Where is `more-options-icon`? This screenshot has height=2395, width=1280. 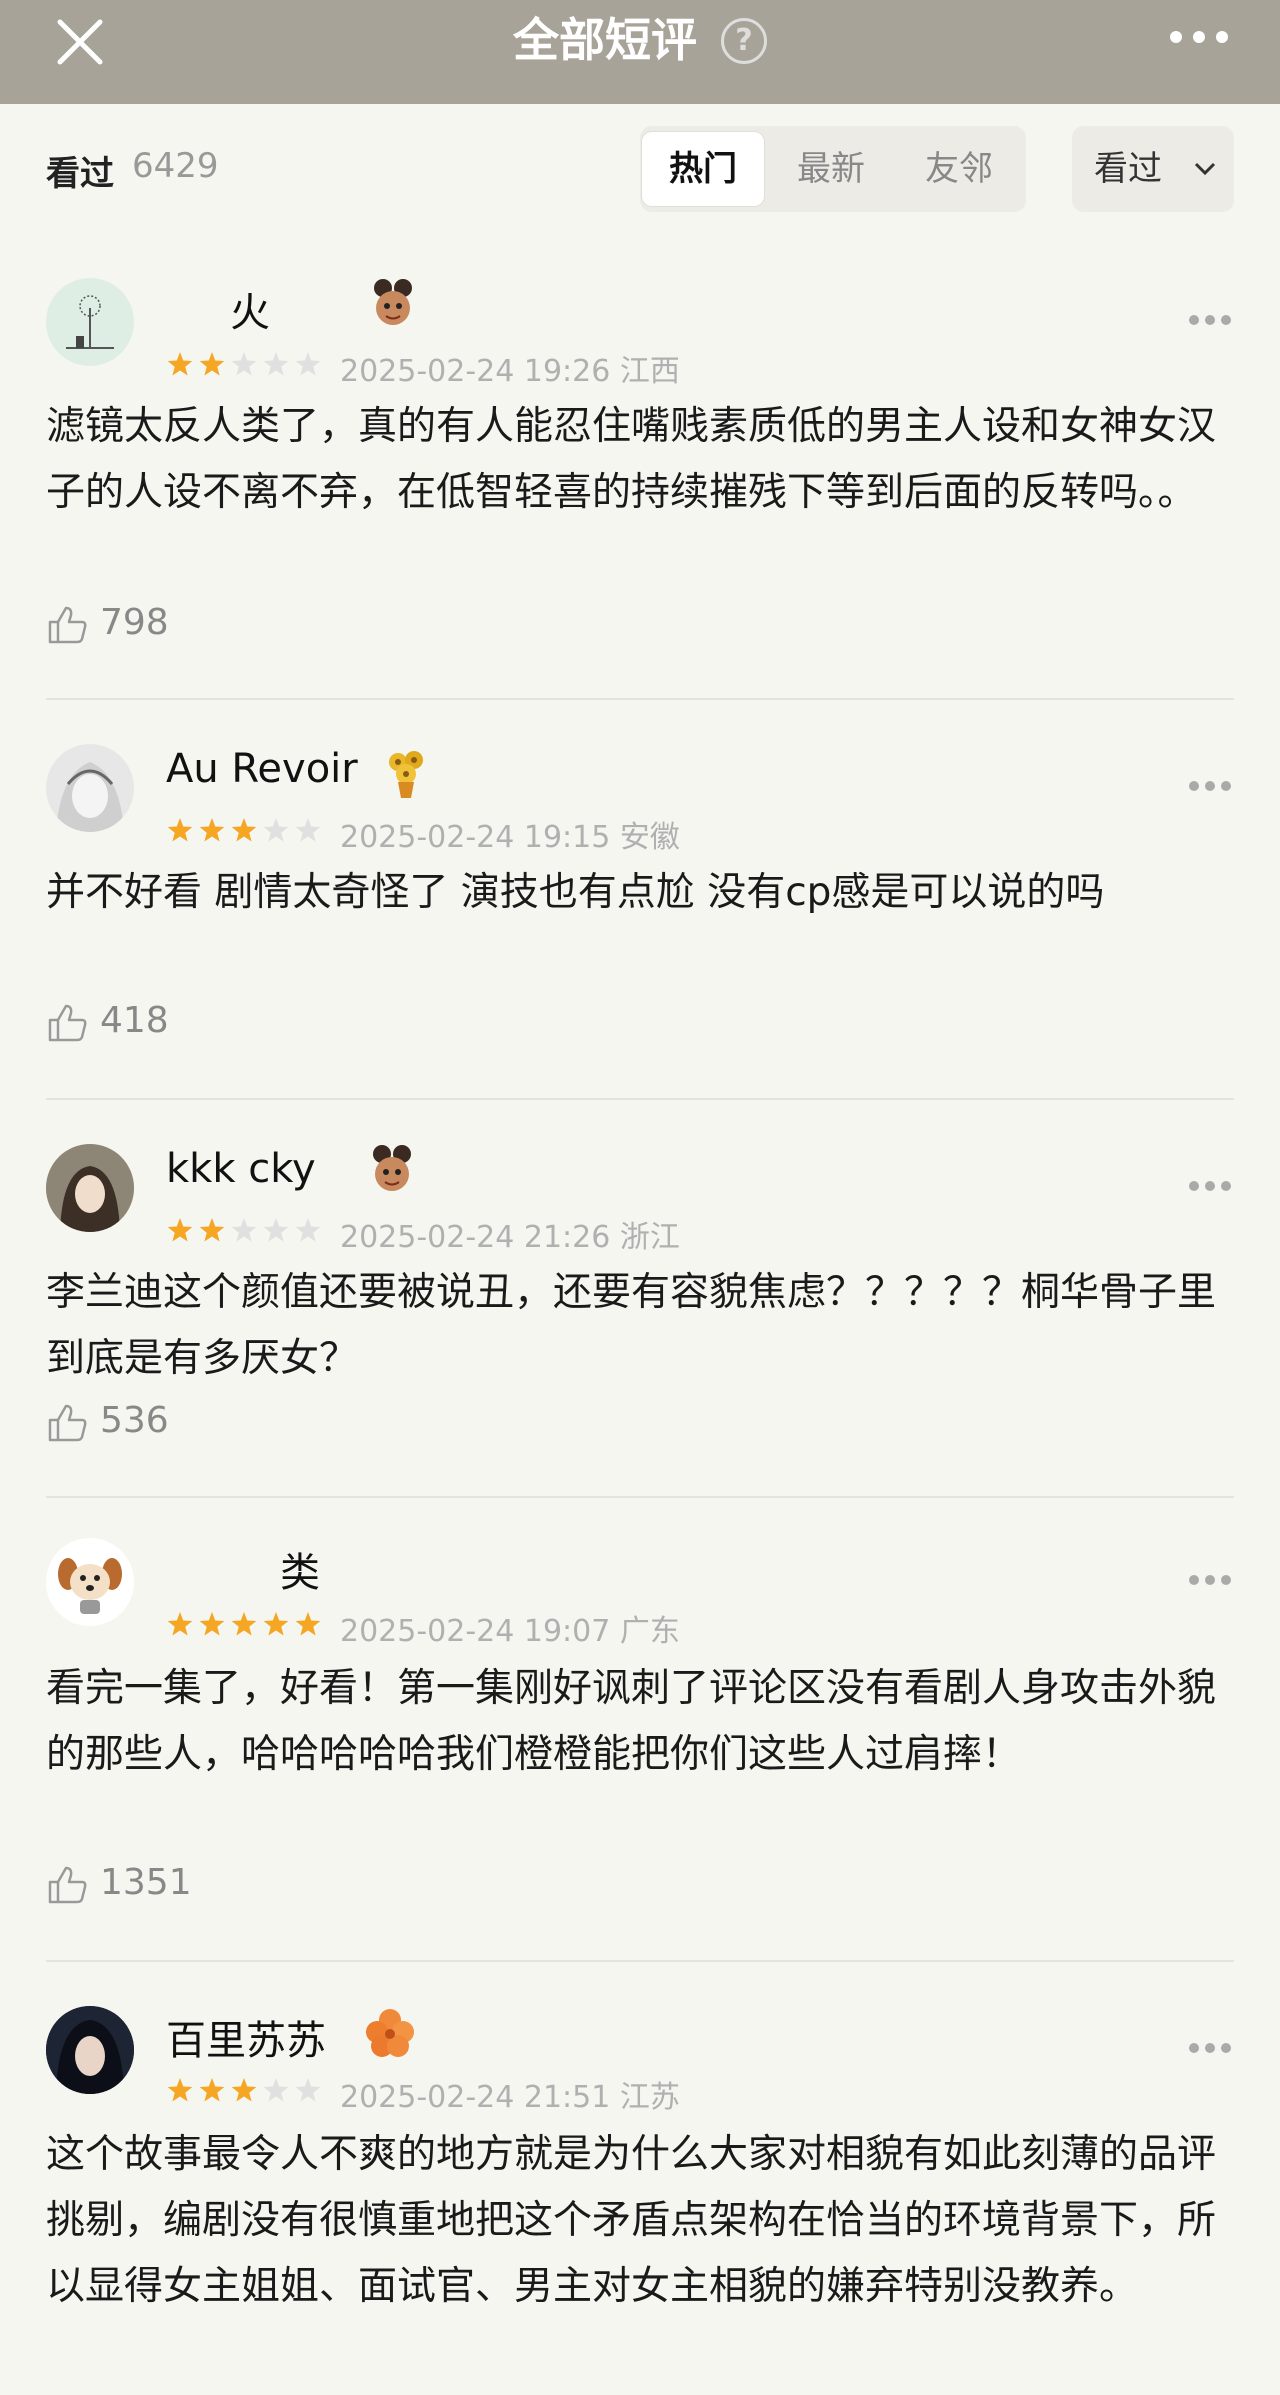 more-options-icon is located at coordinates (1199, 37).